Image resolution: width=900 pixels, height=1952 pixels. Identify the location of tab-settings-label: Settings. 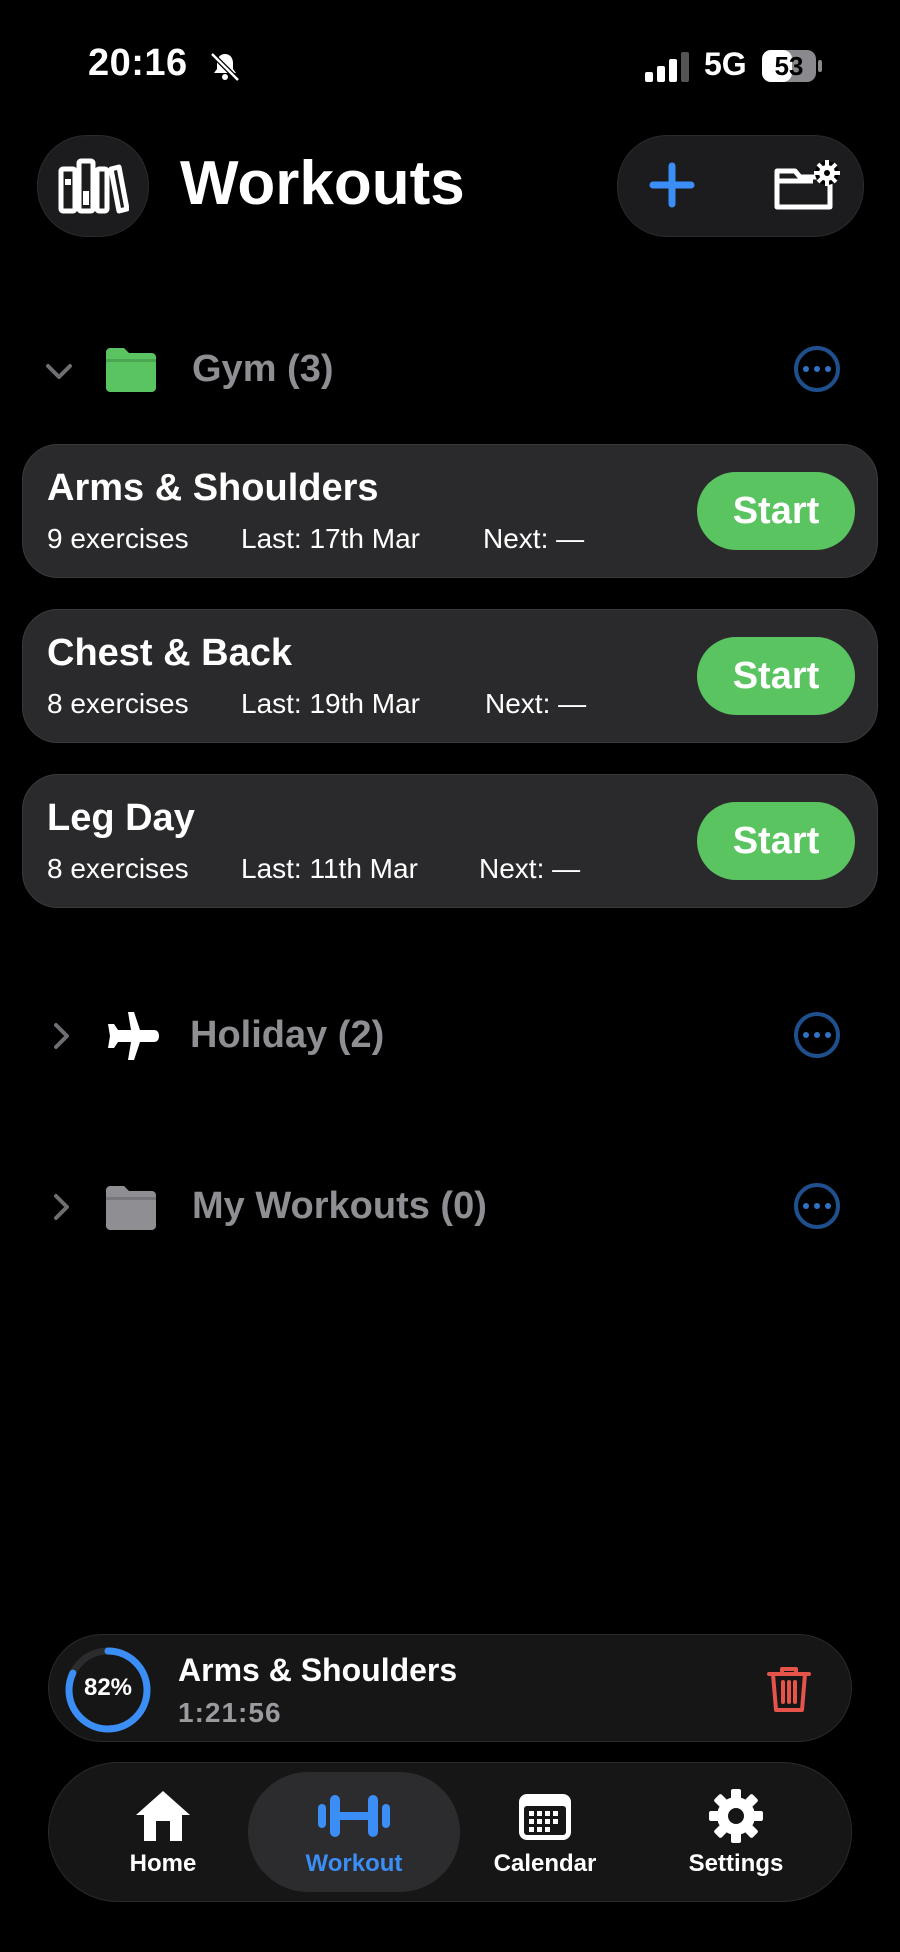
(736, 1863).